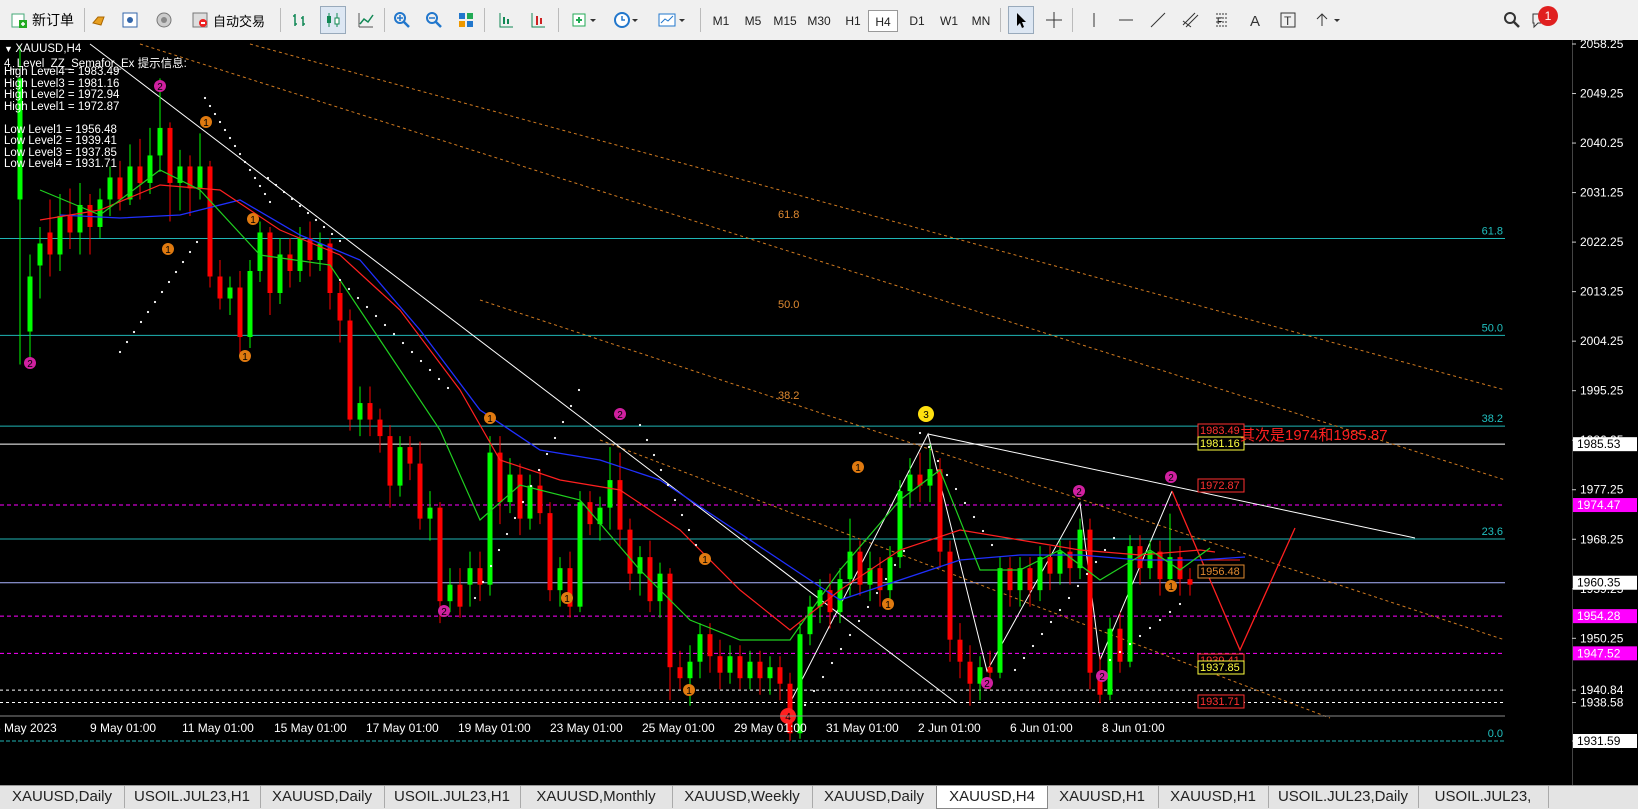 Image resolution: width=1638 pixels, height=809 pixels. Describe the element at coordinates (1483, 797) in the screenshot. I see `chart-tab: USOIL.JUL23,` at that location.